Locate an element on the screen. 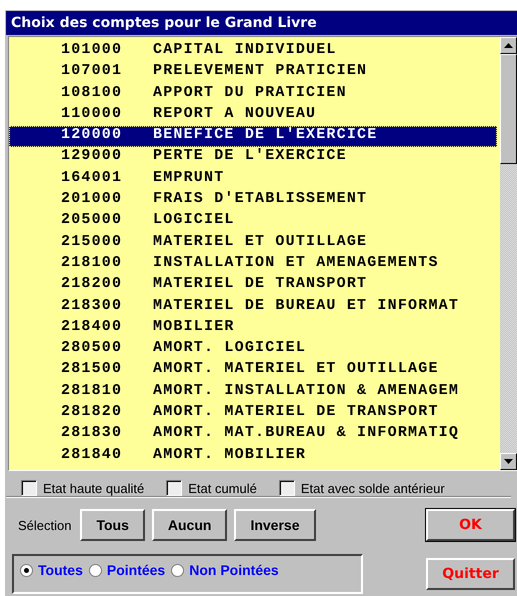 The height and width of the screenshot is (596, 517). account-row: 205000 LOGICIEL is located at coordinates (253, 222).